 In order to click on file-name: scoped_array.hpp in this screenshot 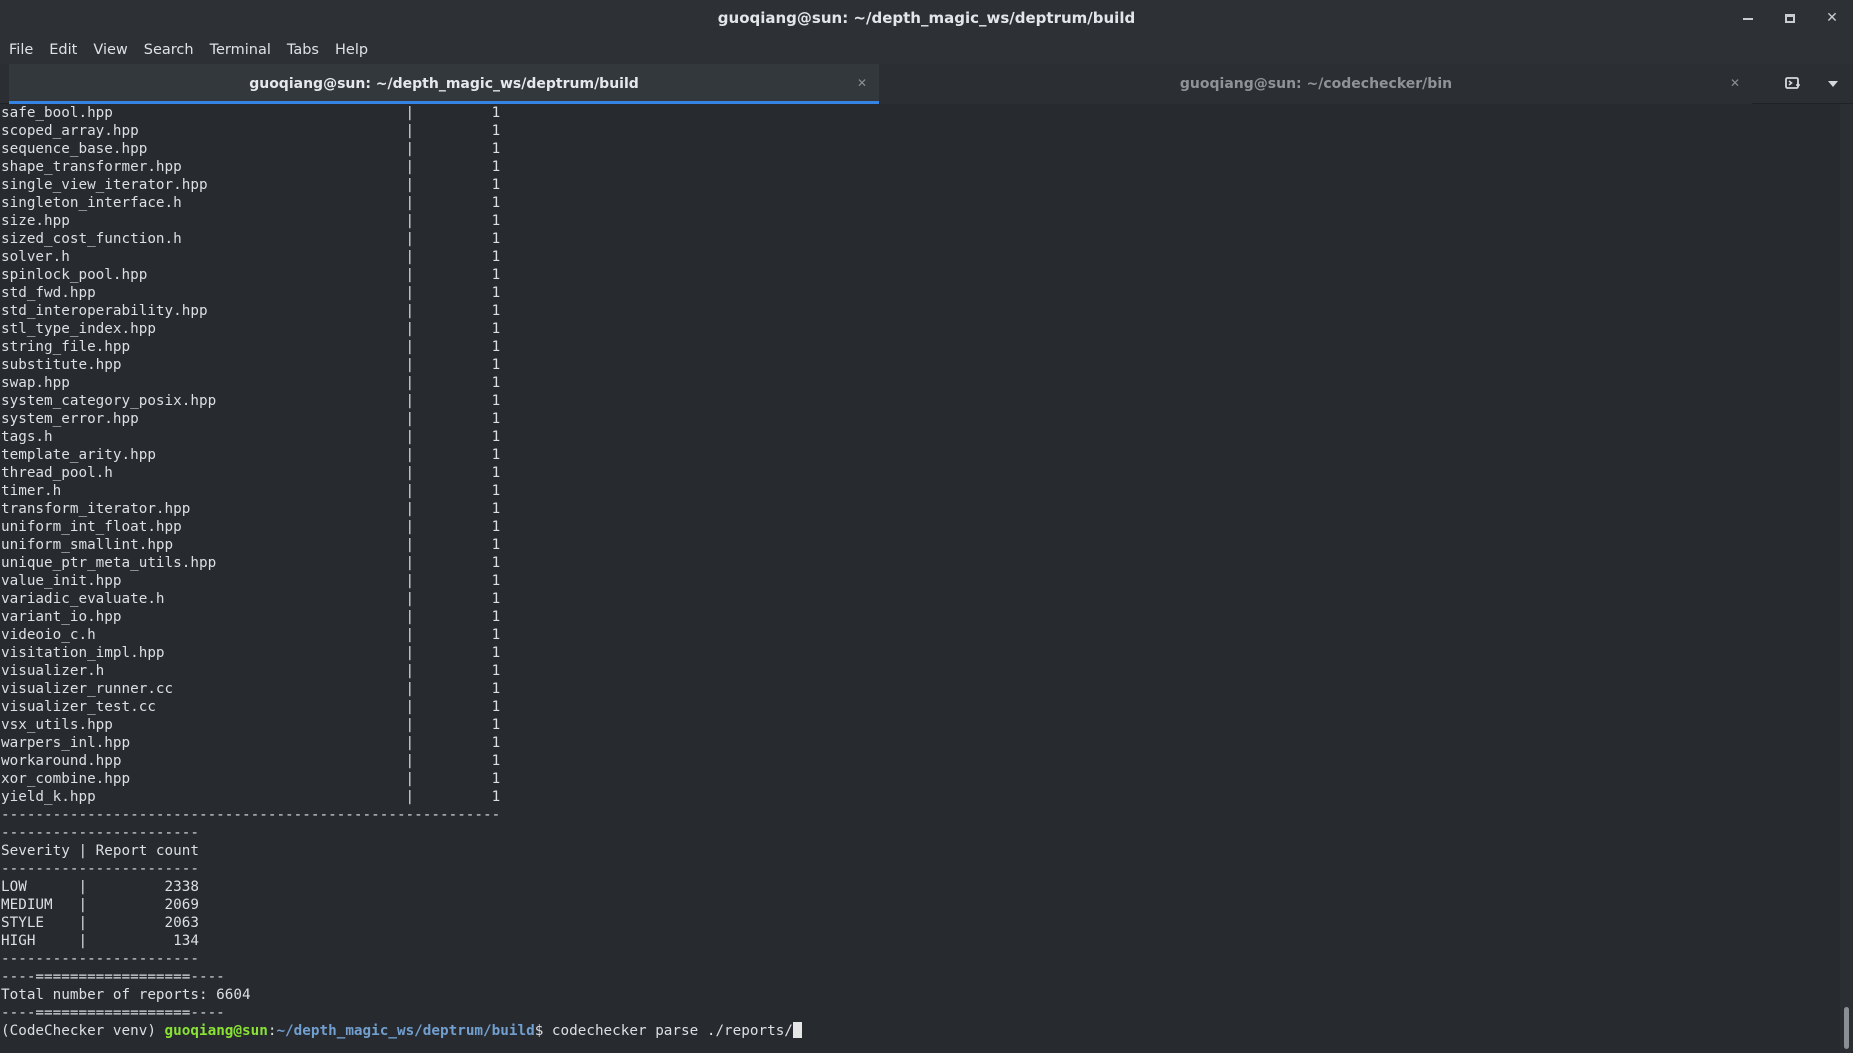, I will do `click(70, 131)`.